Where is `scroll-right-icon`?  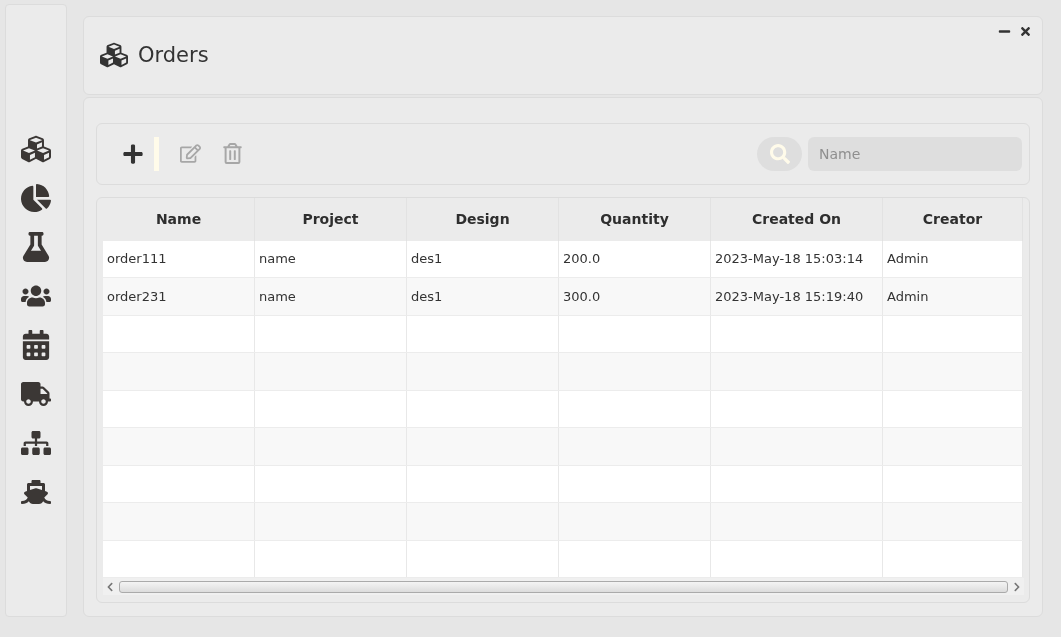 scroll-right-icon is located at coordinates (1017, 586).